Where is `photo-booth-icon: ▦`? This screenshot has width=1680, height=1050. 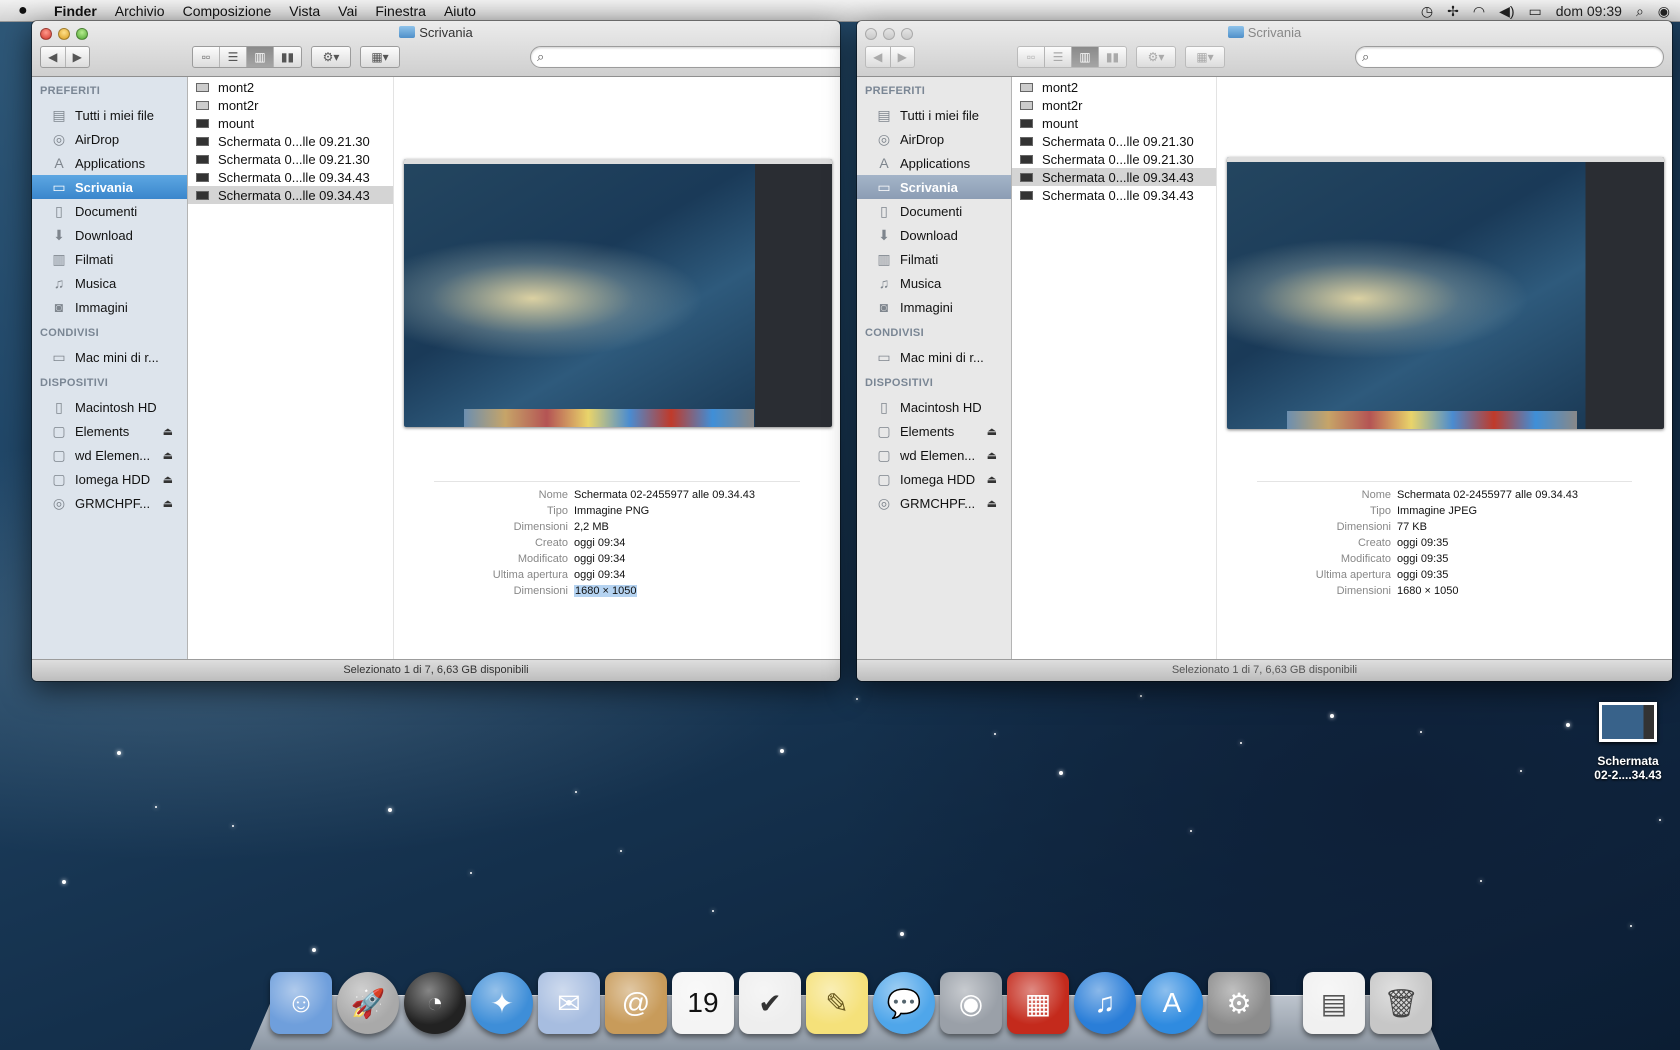 photo-booth-icon: ▦ is located at coordinates (1038, 1003).